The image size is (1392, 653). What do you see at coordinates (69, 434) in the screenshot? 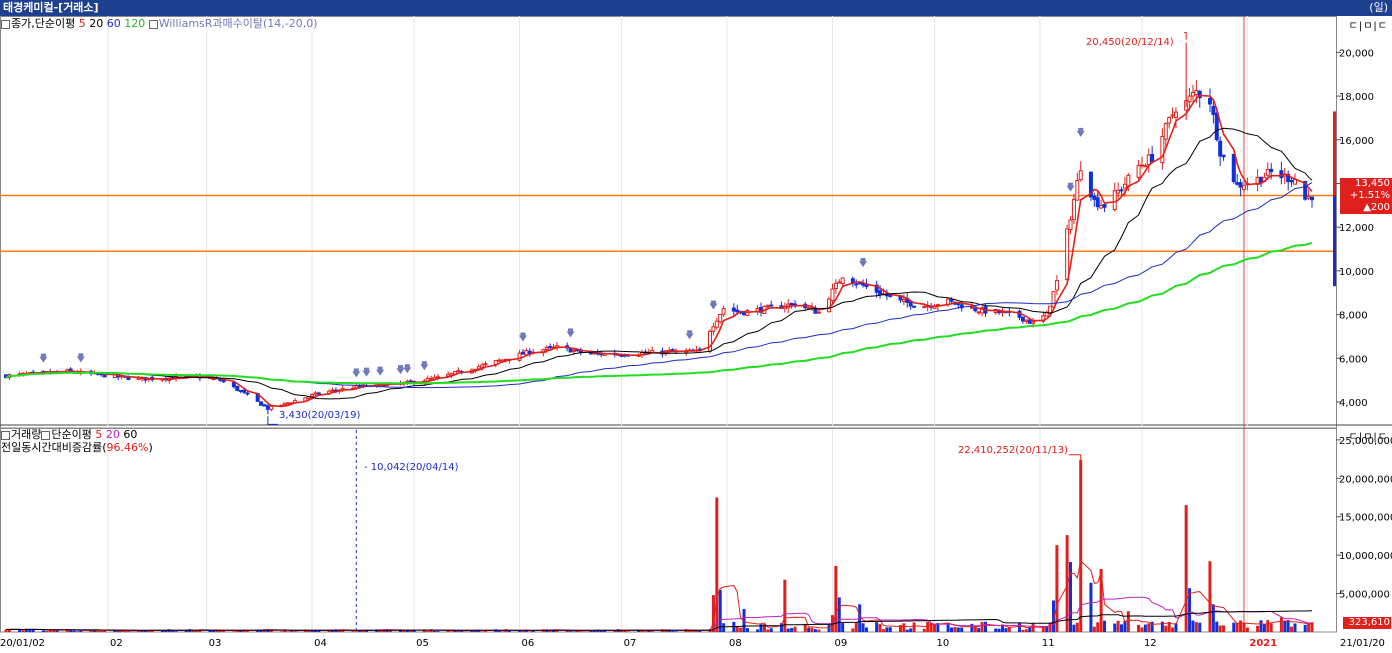
I see `volume-legend: 거래량 단순이평 5 20 60` at bounding box center [69, 434].